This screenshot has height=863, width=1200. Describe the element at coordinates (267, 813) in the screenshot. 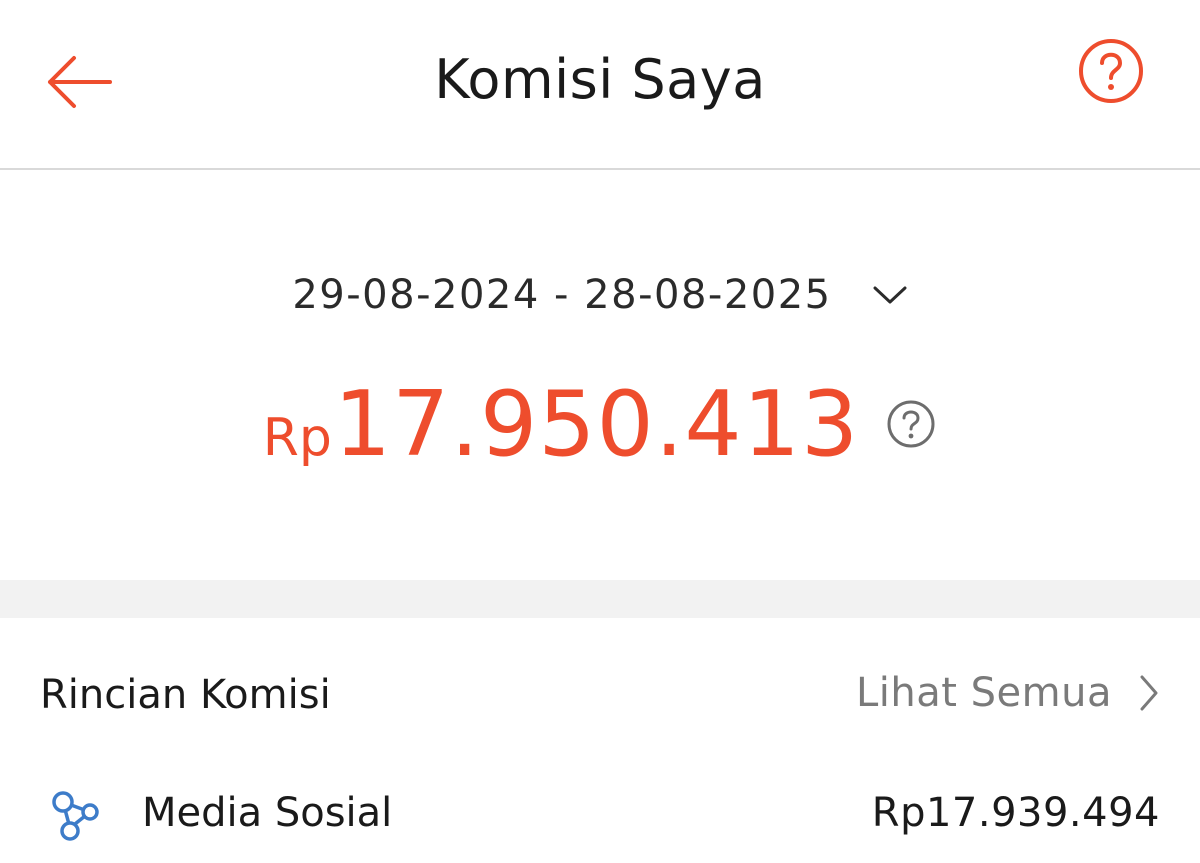

I see `row-label: Media Sosial` at that location.